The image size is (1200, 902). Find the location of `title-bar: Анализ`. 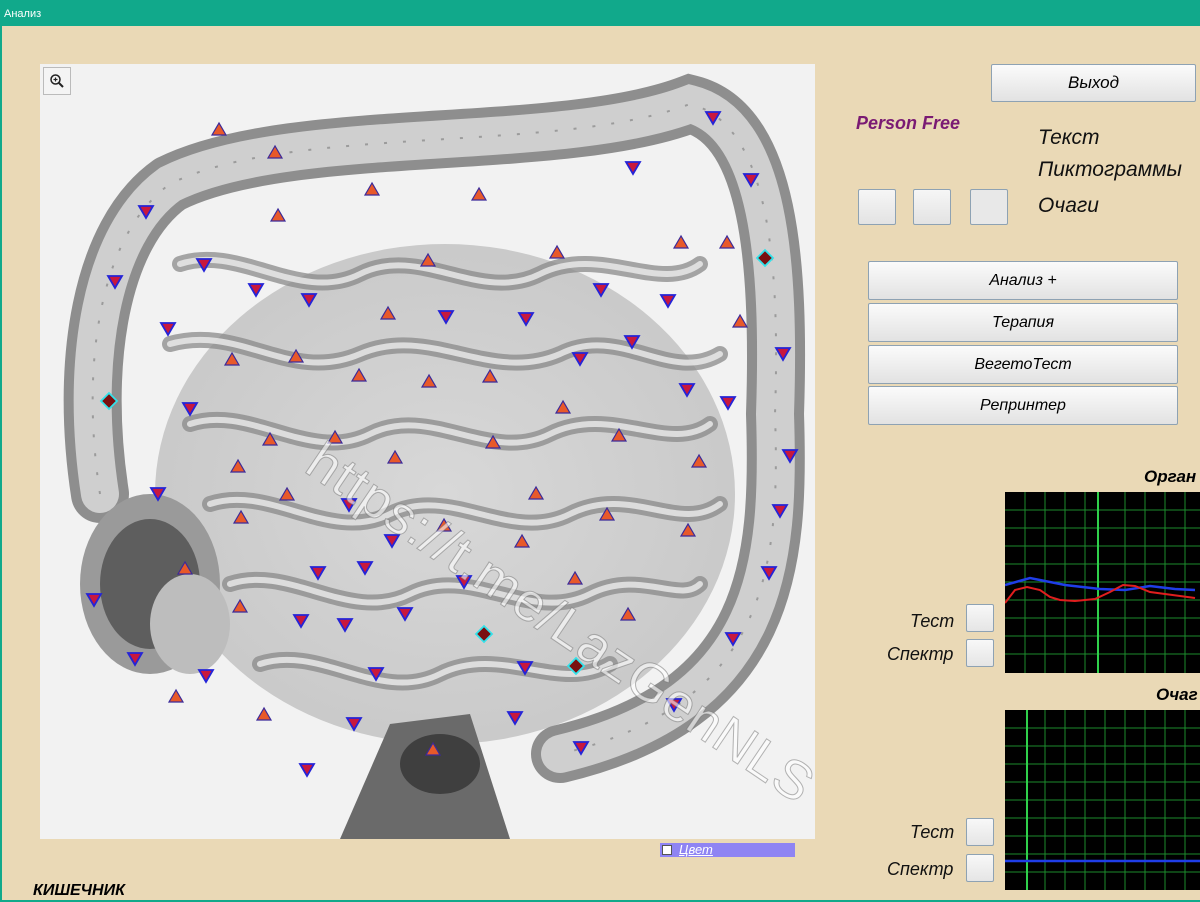

title-bar: Анализ is located at coordinates (600, 13).